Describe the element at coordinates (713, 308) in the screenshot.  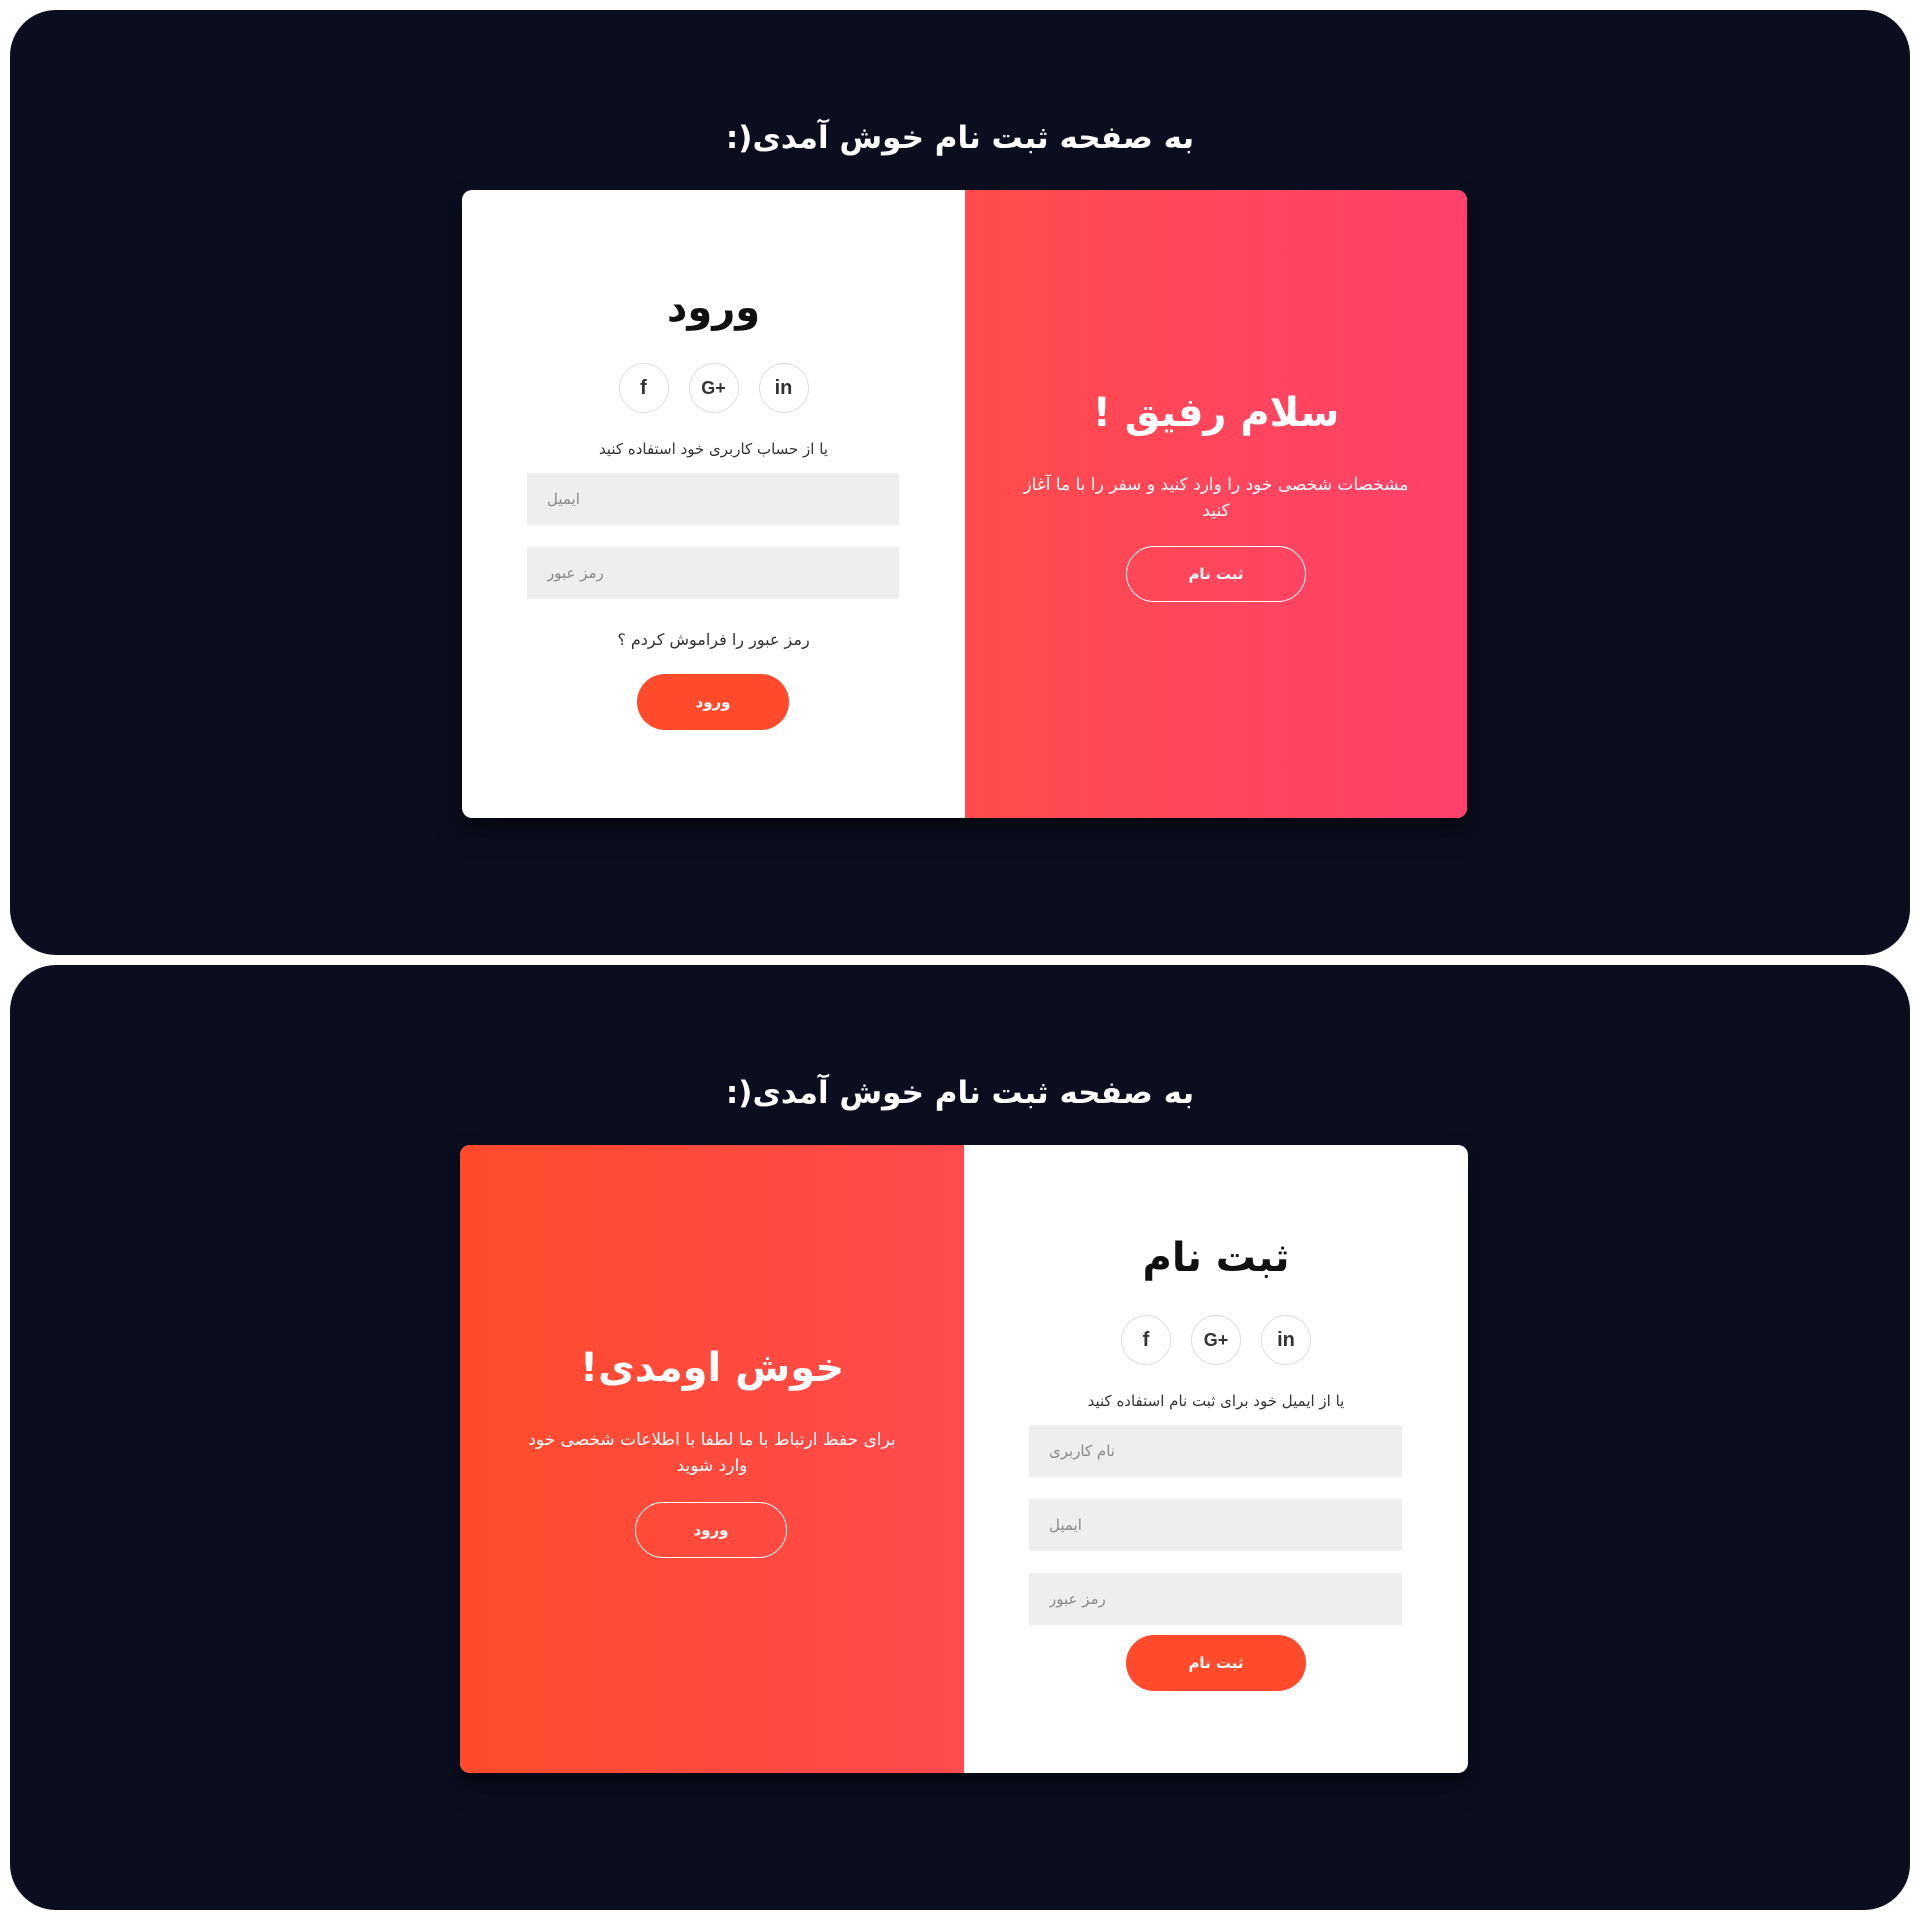
I see `sign-in-title: ورود` at that location.